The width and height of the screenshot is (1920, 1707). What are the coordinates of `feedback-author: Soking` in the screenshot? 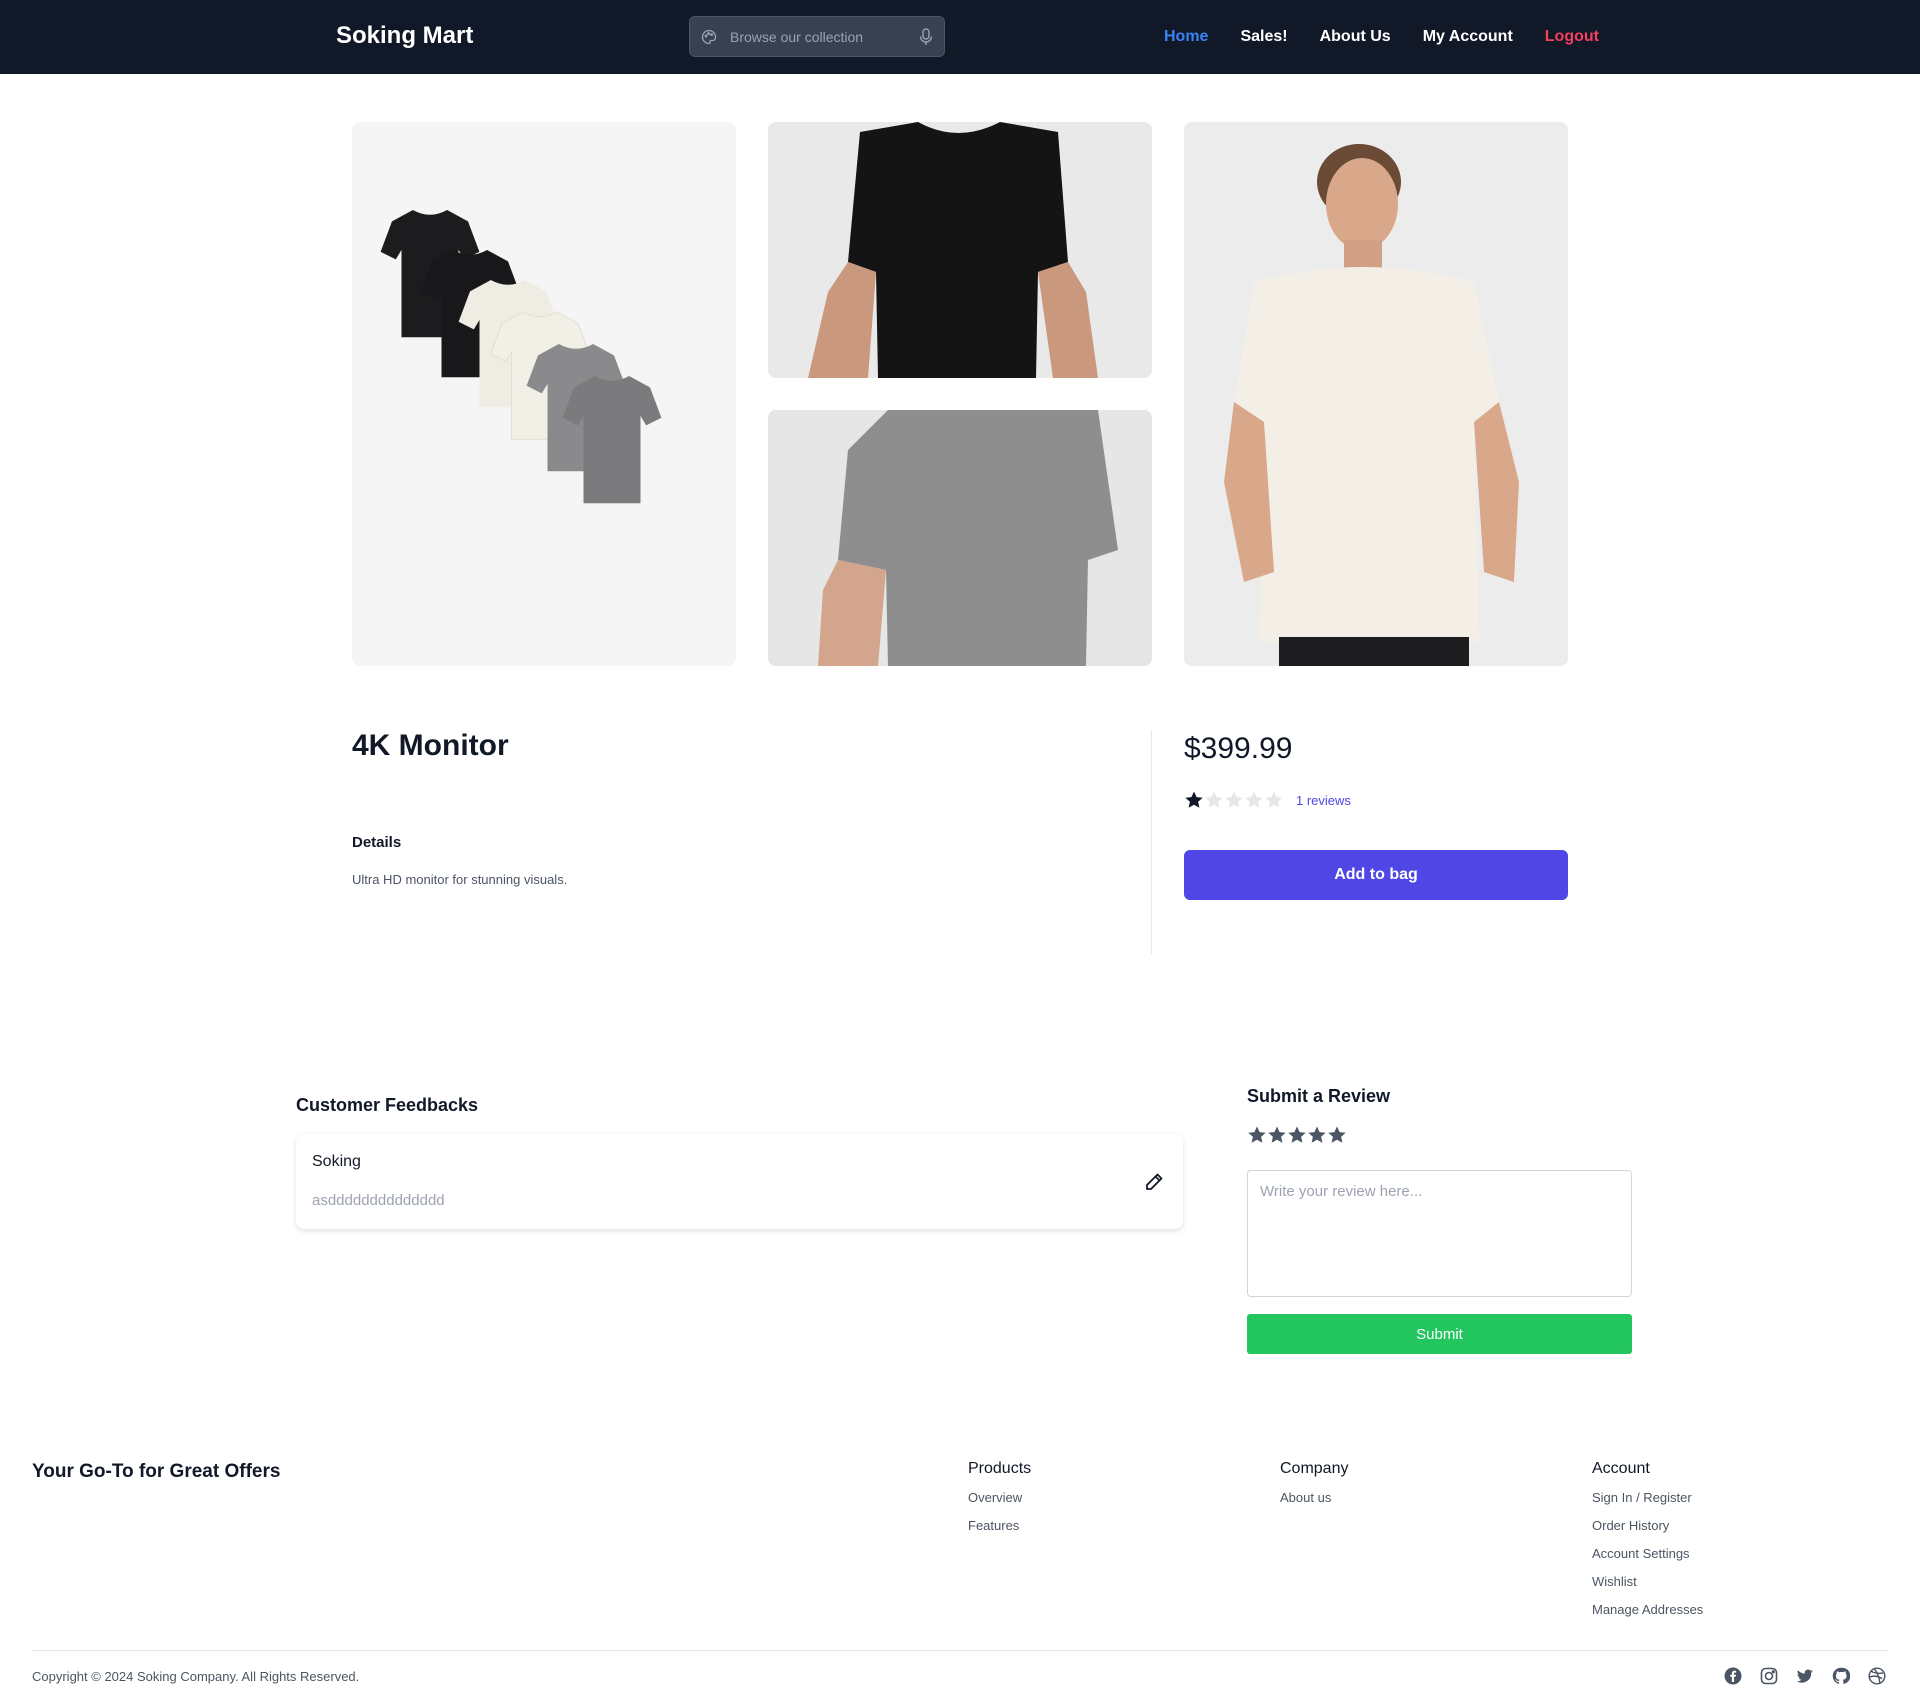 It's located at (336, 1161).